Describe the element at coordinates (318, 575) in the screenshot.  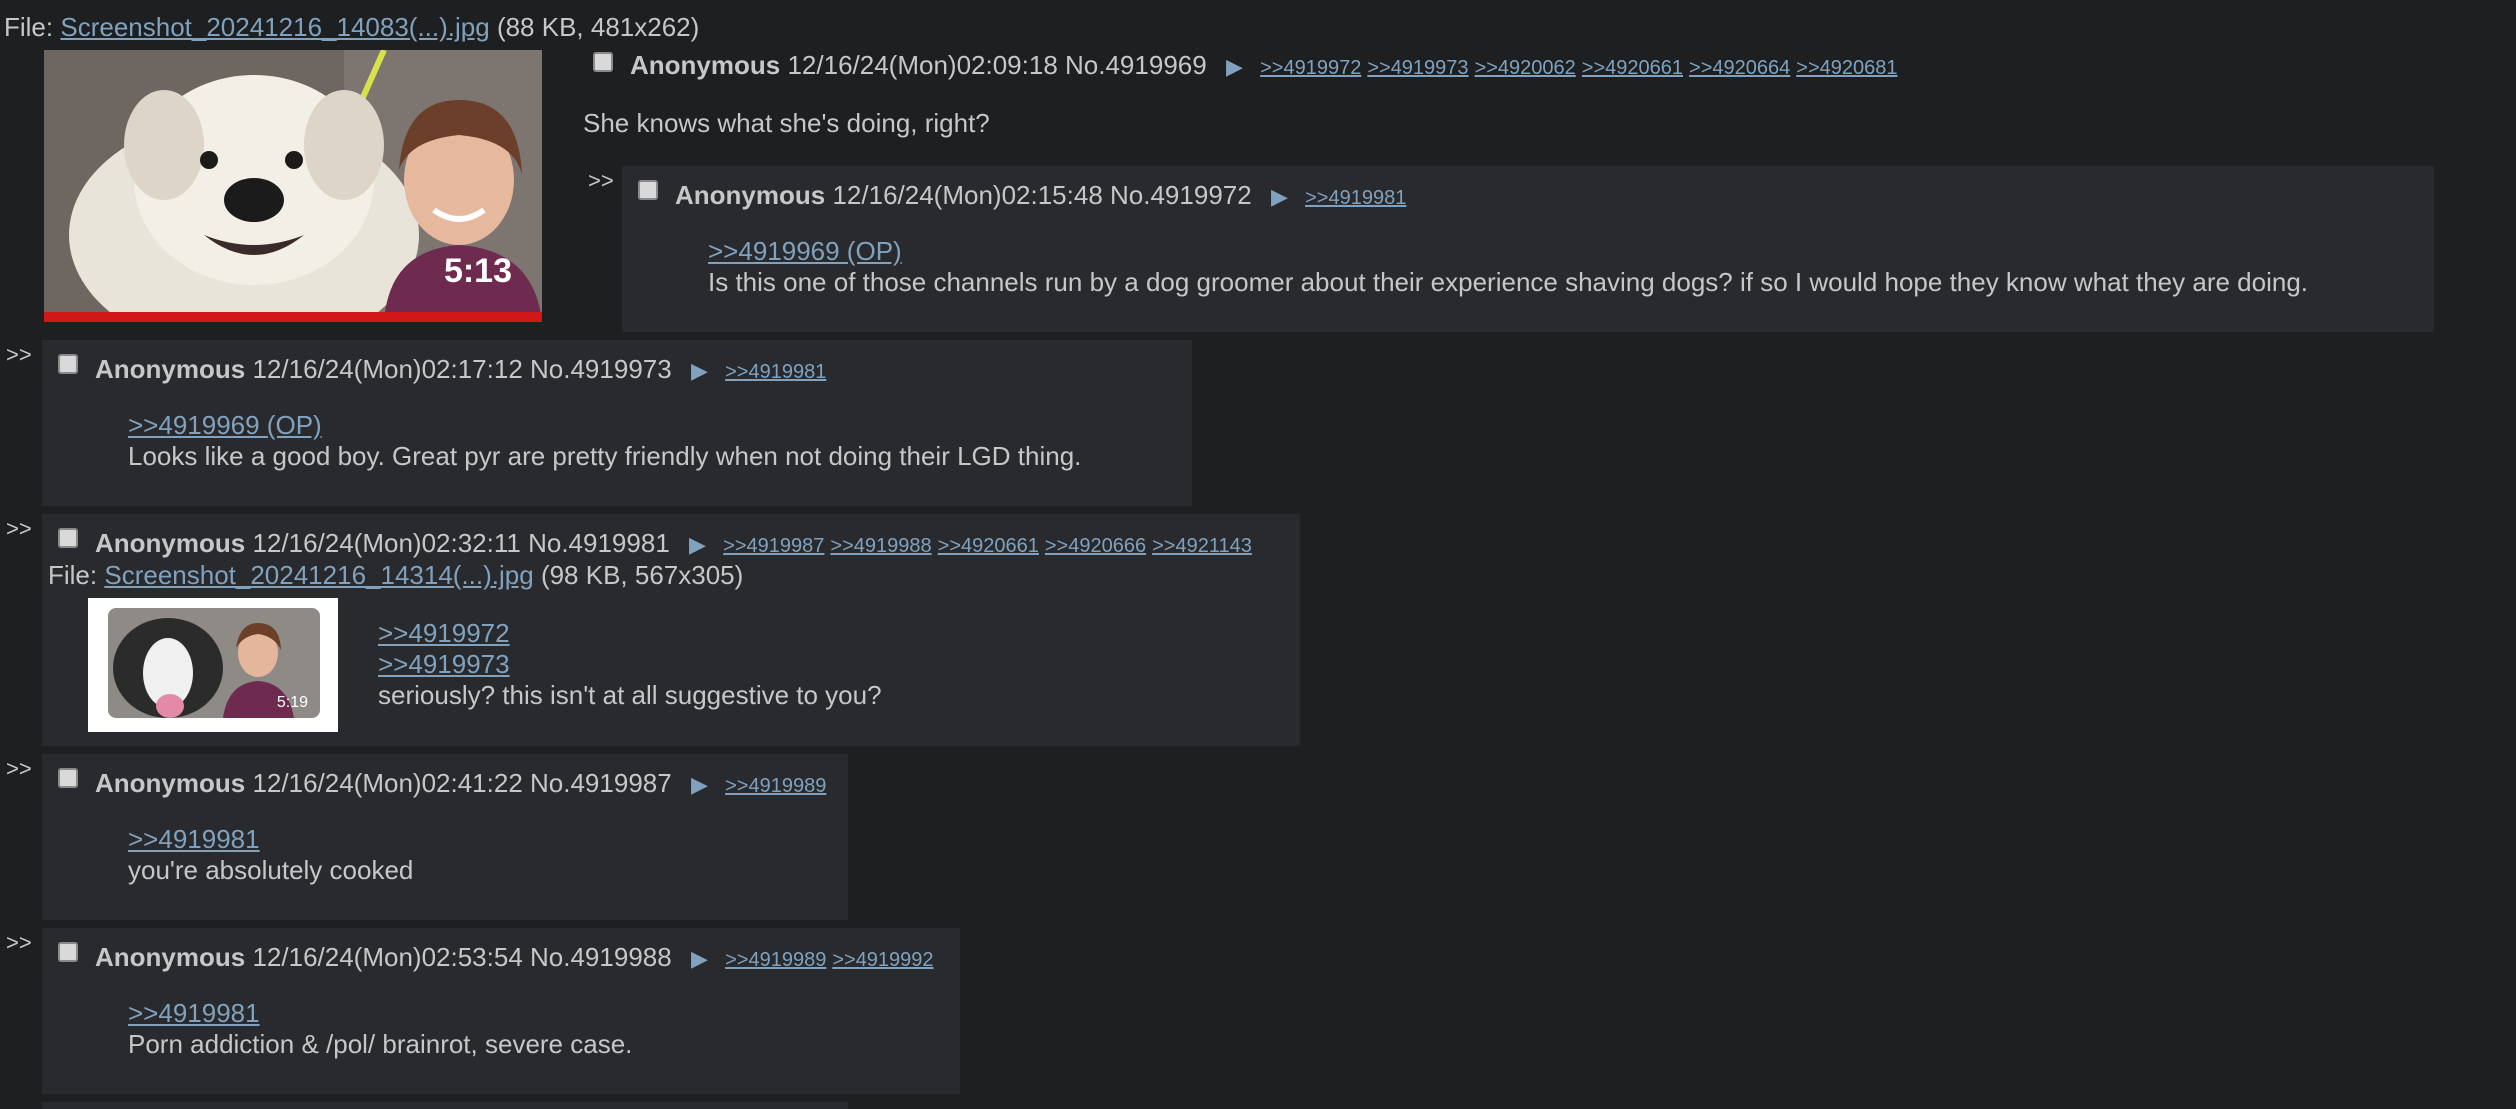
I see `reply-file-link: Screenshot_20241216_14314(...).jpg` at that location.